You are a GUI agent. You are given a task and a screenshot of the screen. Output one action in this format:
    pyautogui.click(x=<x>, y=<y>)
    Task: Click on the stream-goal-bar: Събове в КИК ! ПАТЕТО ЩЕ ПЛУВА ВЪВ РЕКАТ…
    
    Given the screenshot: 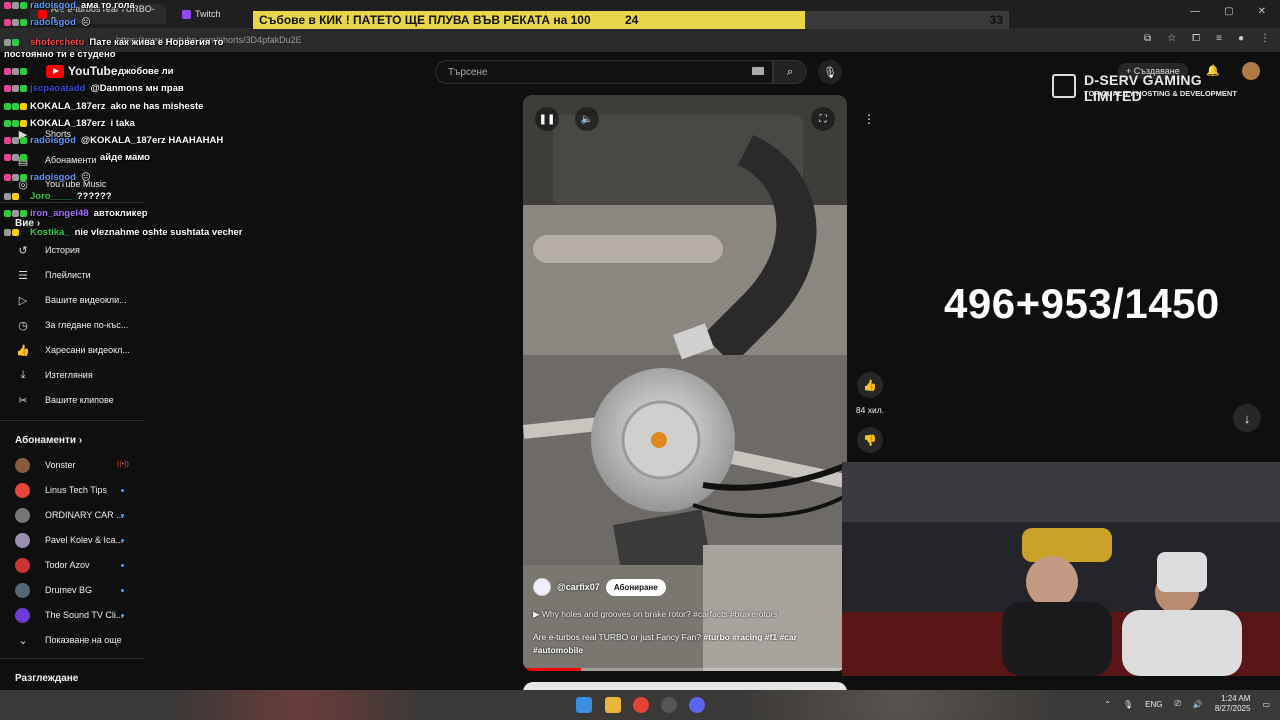 What is the action you would take?
    pyautogui.click(x=631, y=20)
    